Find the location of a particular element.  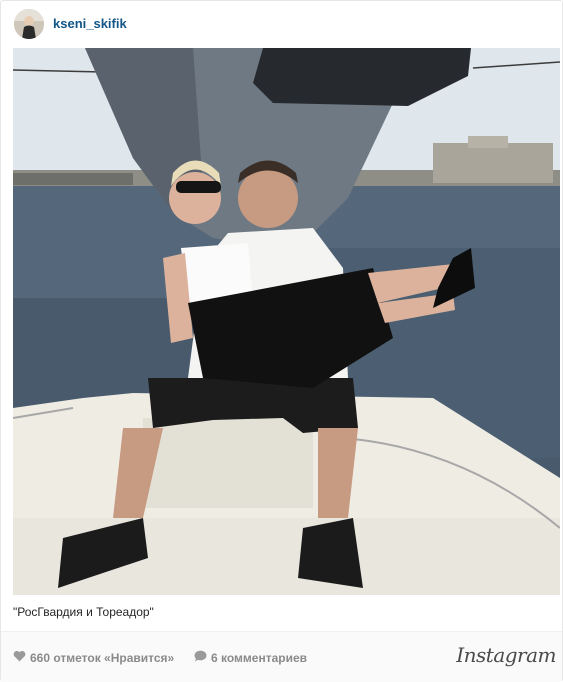

likes-count: 660 отметок «Нравится» is located at coordinates (93, 657).